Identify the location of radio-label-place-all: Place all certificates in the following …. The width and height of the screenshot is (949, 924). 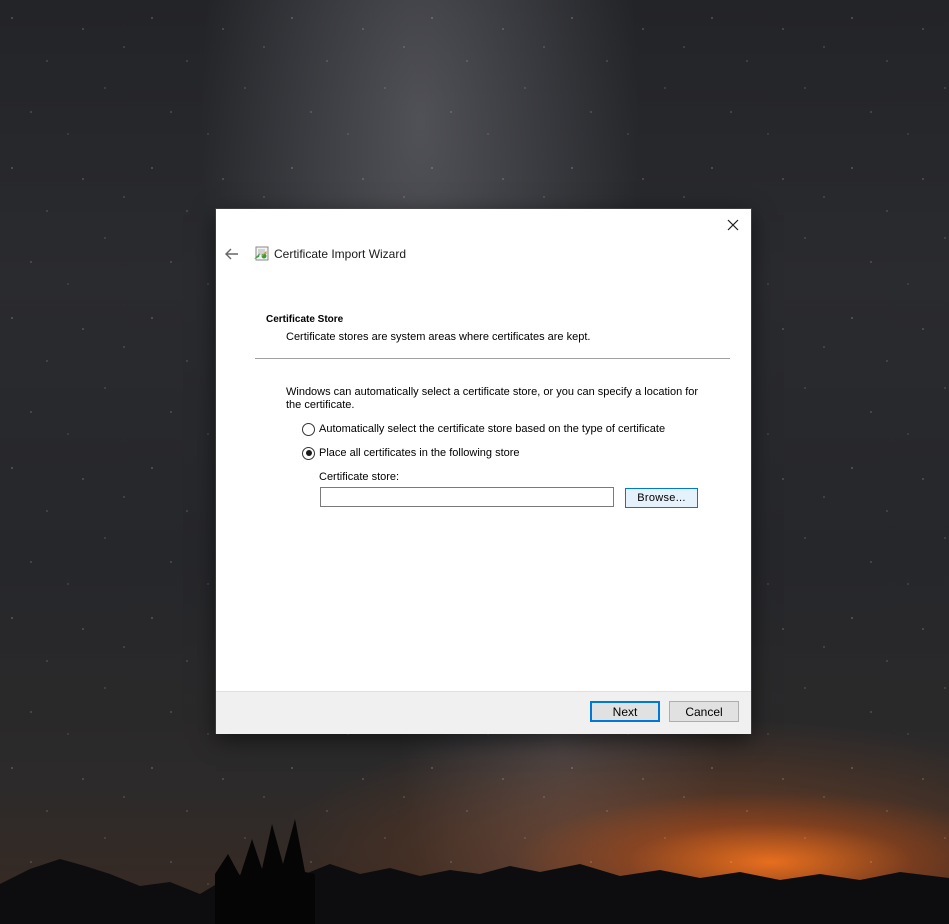
(419, 453).